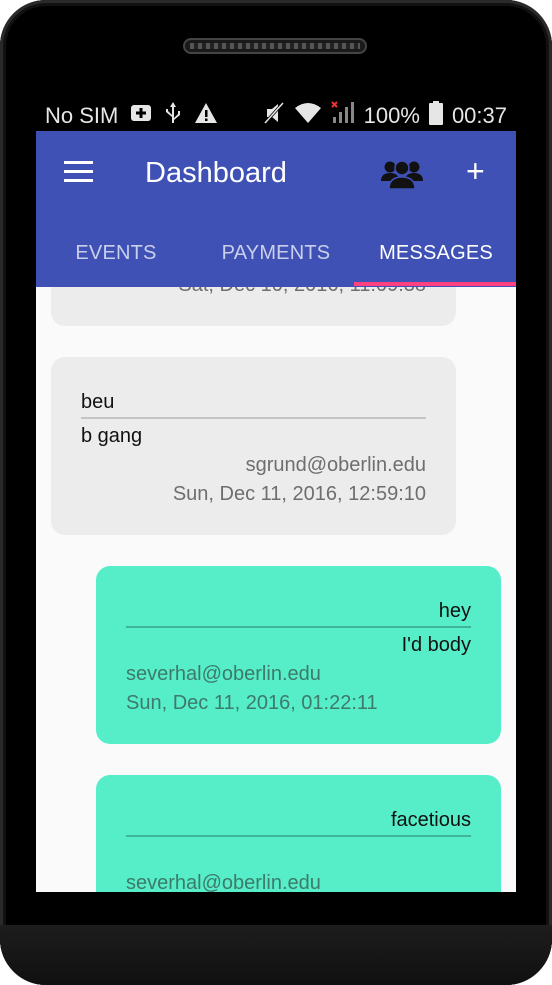 The height and width of the screenshot is (985, 552). What do you see at coordinates (253, 306) in the screenshot?
I see `message-card: Sat, Dec 10, 2016, 11:09:38` at bounding box center [253, 306].